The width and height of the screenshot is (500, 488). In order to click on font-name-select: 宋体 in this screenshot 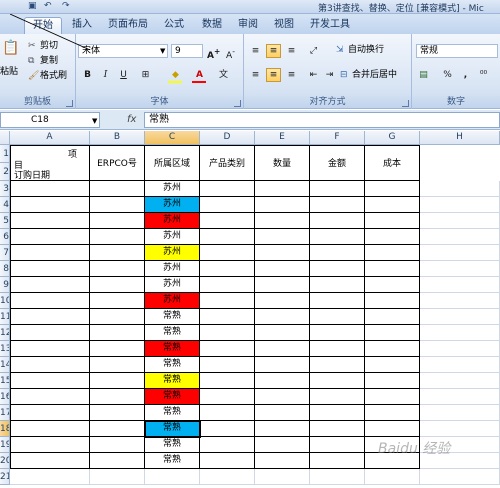, I will do `click(123, 51)`.